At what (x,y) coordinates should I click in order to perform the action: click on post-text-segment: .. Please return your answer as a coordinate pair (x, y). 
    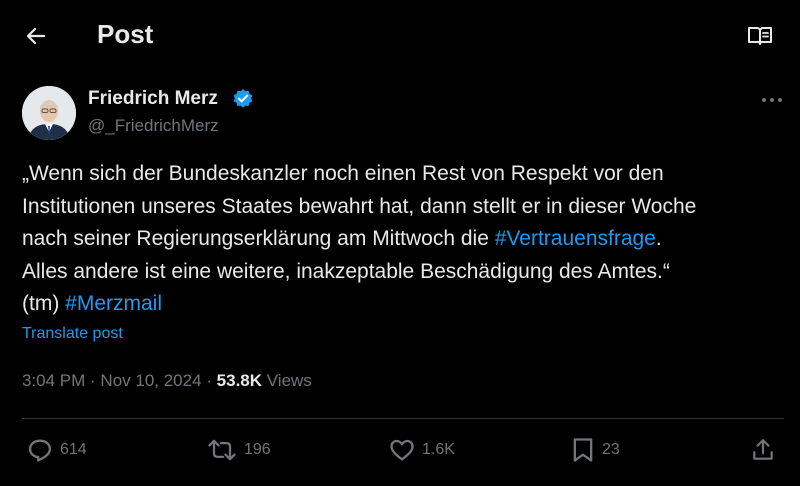
    Looking at the image, I should click on (658, 238).